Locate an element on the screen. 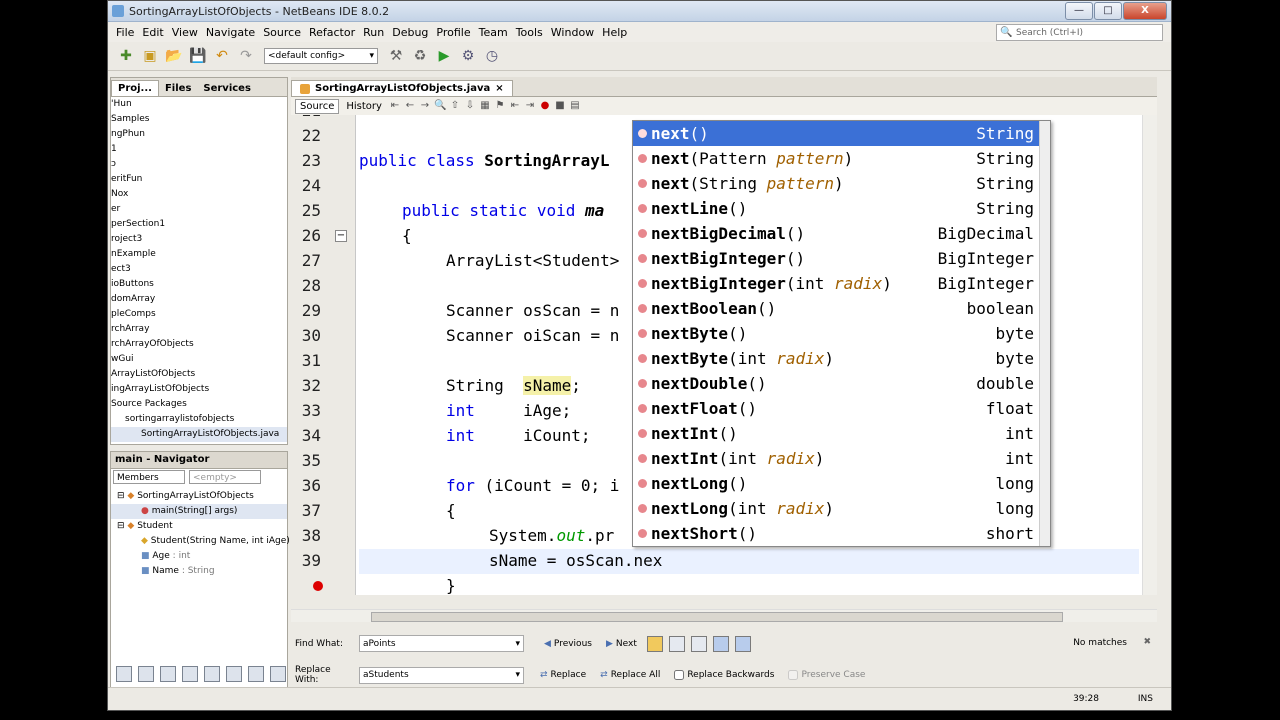 The width and height of the screenshot is (1280, 720). completion-item: nextDouble() double is located at coordinates (841, 383).